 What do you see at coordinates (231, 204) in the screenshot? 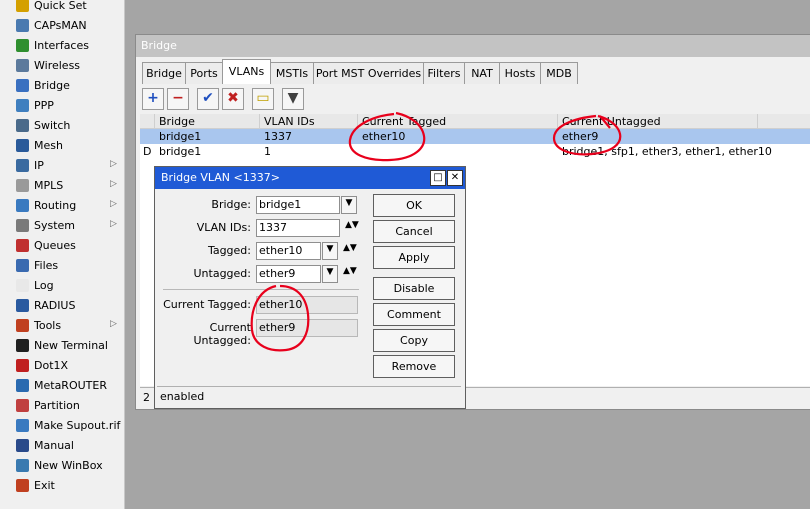
I see `bridge-label: Bridge:` at bounding box center [231, 204].